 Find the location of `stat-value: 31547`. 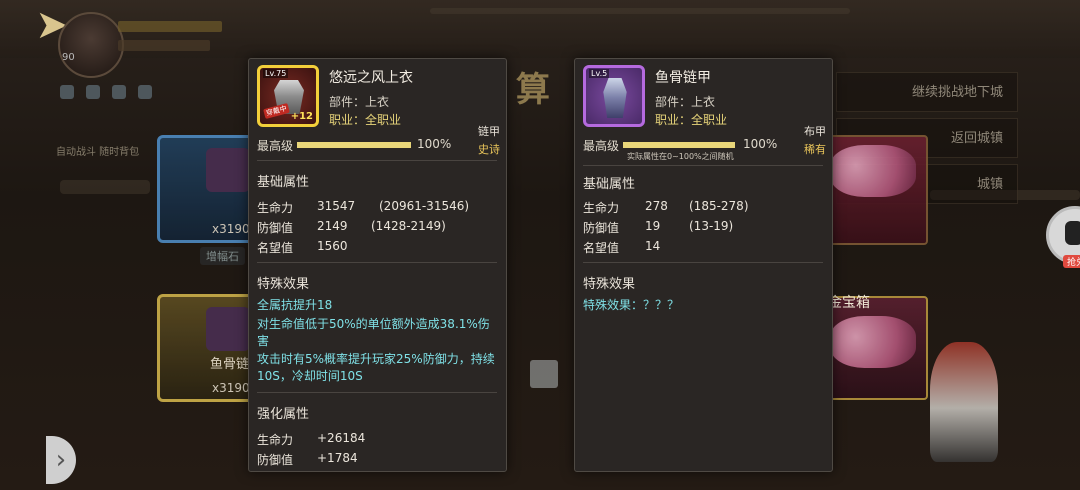

stat-value: 31547 is located at coordinates (336, 206).